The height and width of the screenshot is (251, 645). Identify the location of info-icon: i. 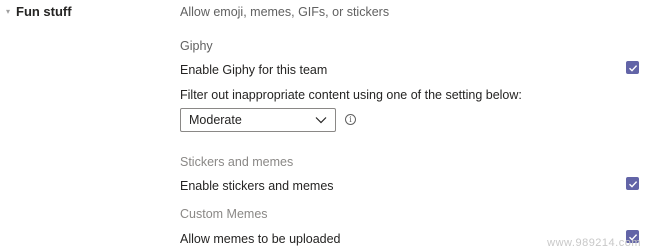
(350, 119).